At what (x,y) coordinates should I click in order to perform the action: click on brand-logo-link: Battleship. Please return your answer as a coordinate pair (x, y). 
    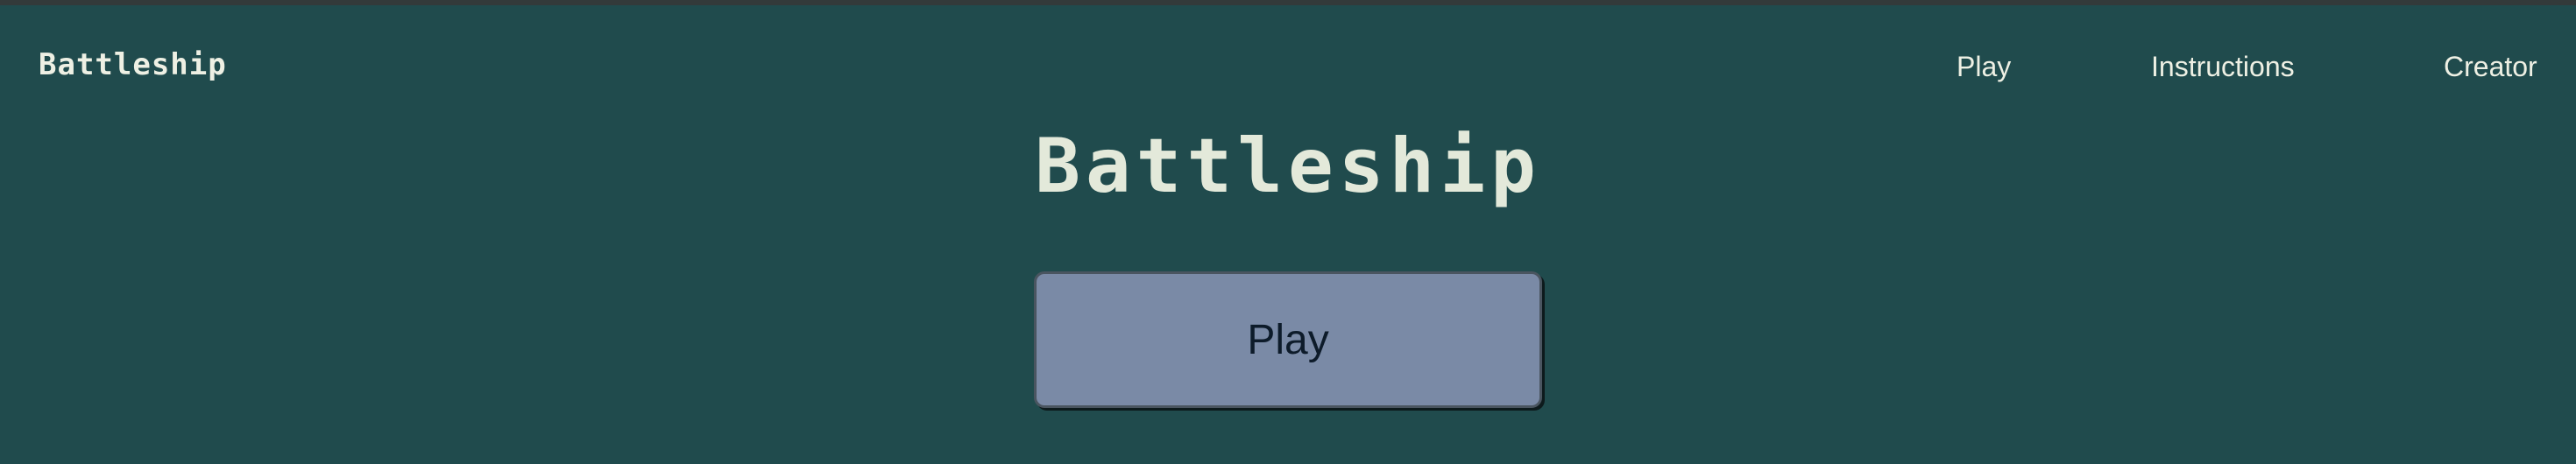
    Looking at the image, I should click on (133, 64).